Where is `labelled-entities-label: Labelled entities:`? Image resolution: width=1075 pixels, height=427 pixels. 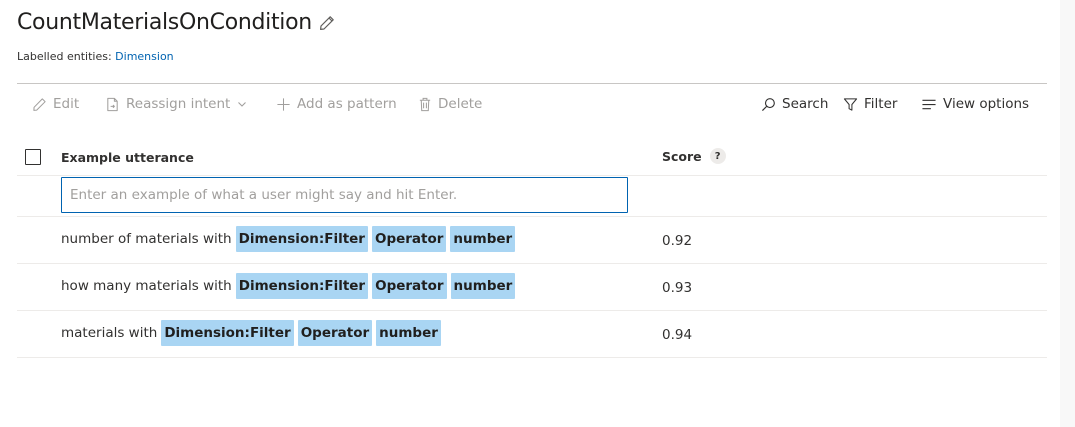 labelled-entities-label: Labelled entities: is located at coordinates (64, 56).